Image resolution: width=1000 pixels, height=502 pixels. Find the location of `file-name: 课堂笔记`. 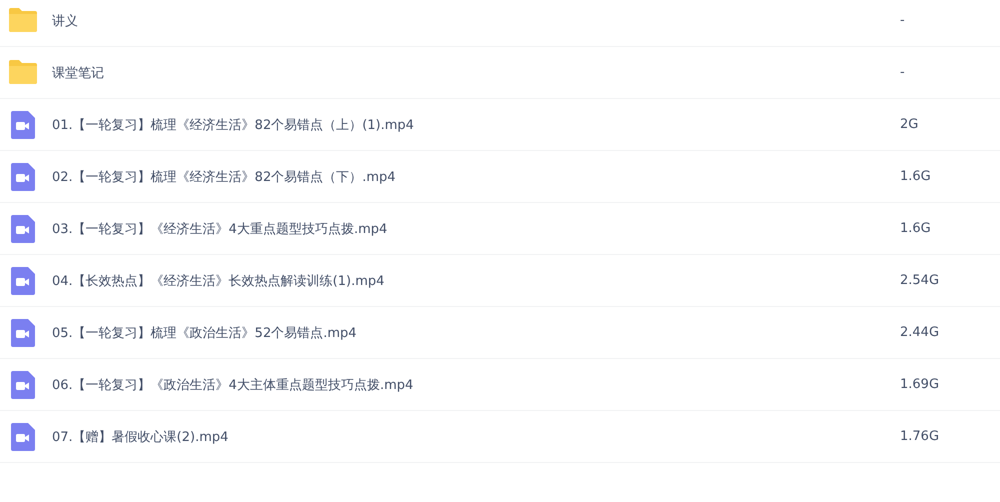

file-name: 课堂笔记 is located at coordinates (476, 73).